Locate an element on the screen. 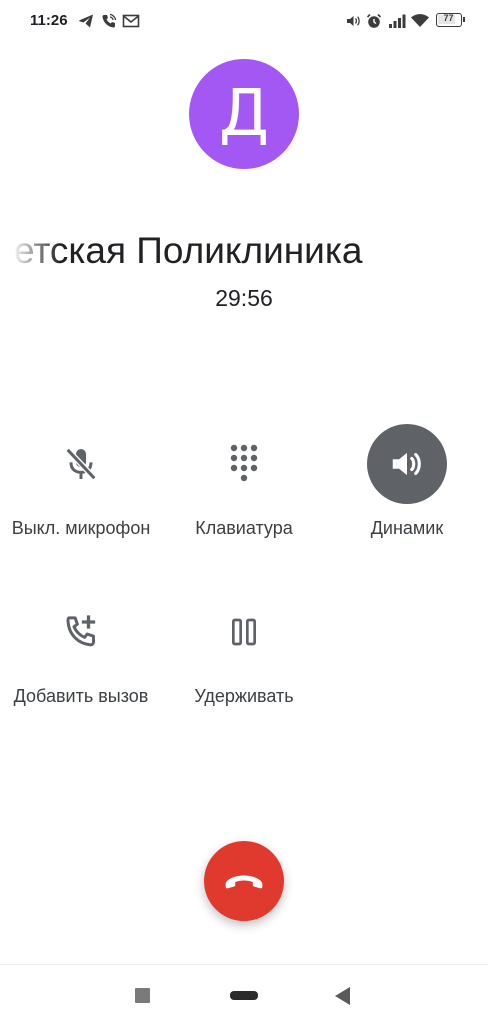 The image size is (488, 1024). status-time: 11:26 is located at coordinates (49, 20).